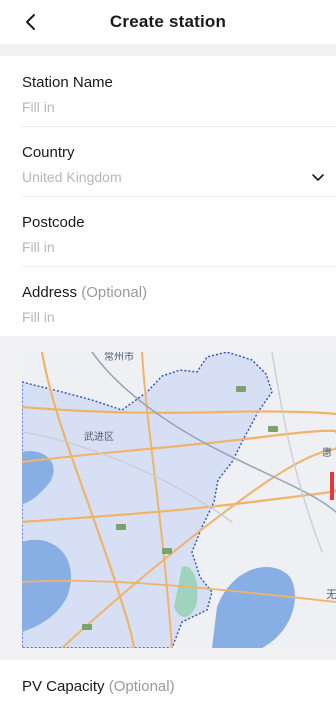 The height and width of the screenshot is (704, 336). Describe the element at coordinates (179, 177) in the screenshot. I see `country-value: United Kingdom` at that location.